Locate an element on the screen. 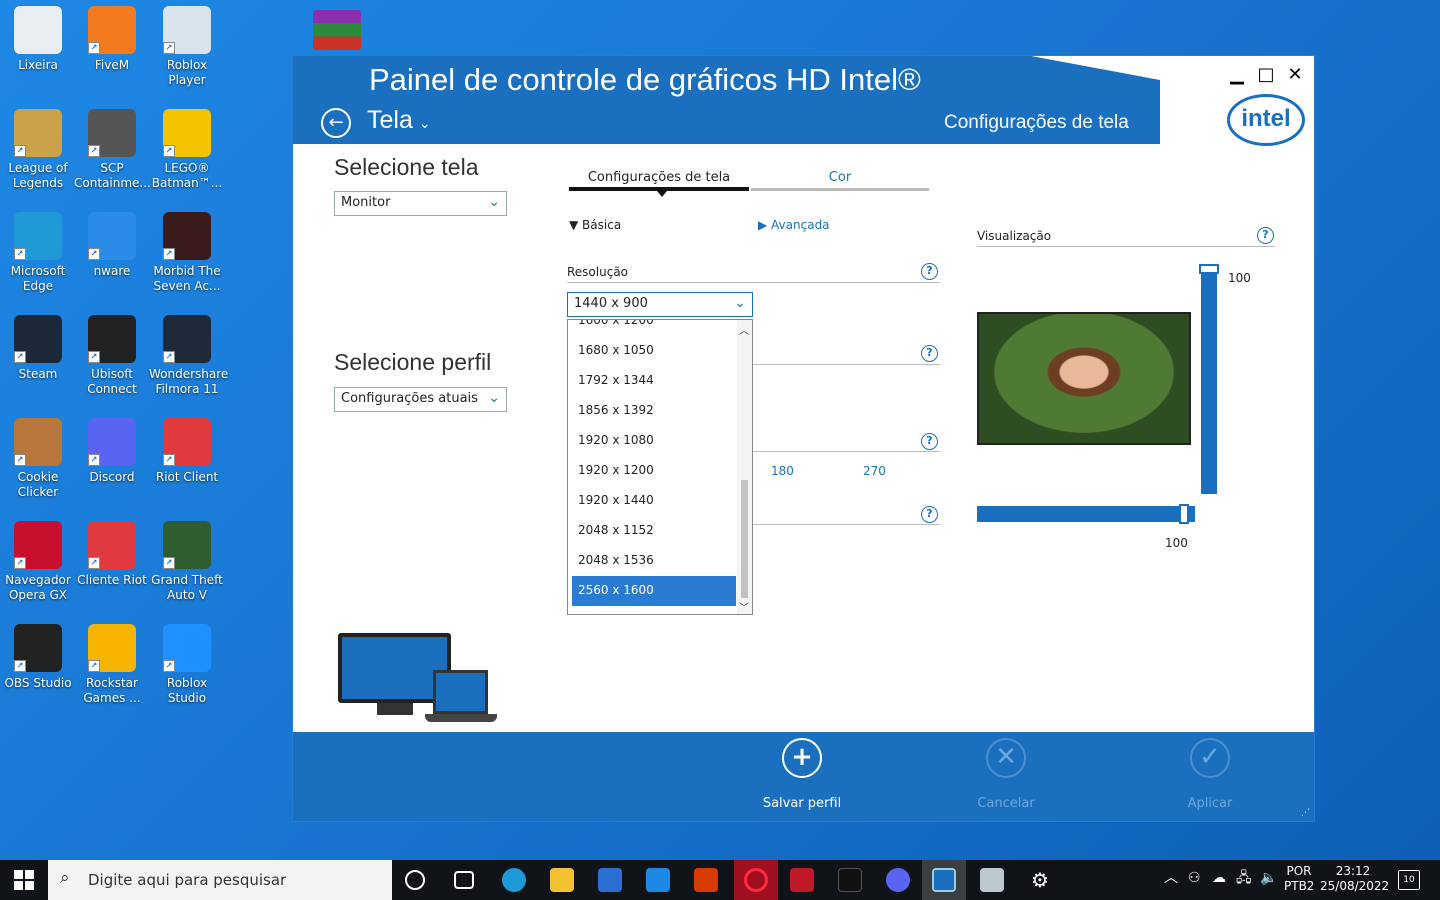  resolution-option: 1856 x 1392 is located at coordinates (654, 411).